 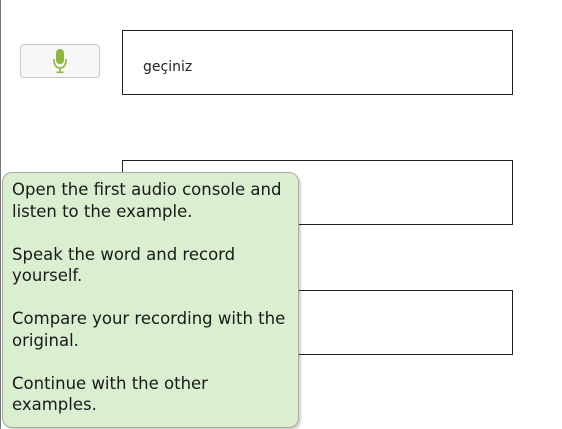 I want to click on record-audio-button, so click(x=60, y=61).